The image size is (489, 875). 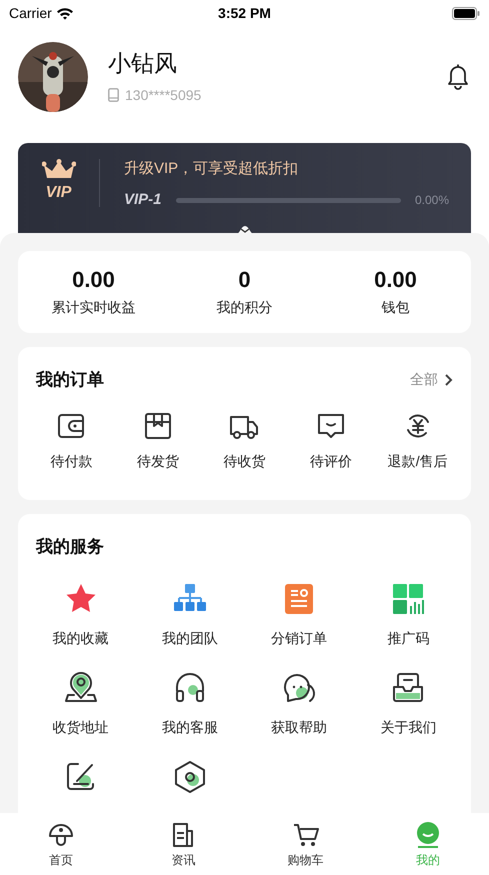 I want to click on stat-label: 累计实时收益, so click(x=94, y=307).